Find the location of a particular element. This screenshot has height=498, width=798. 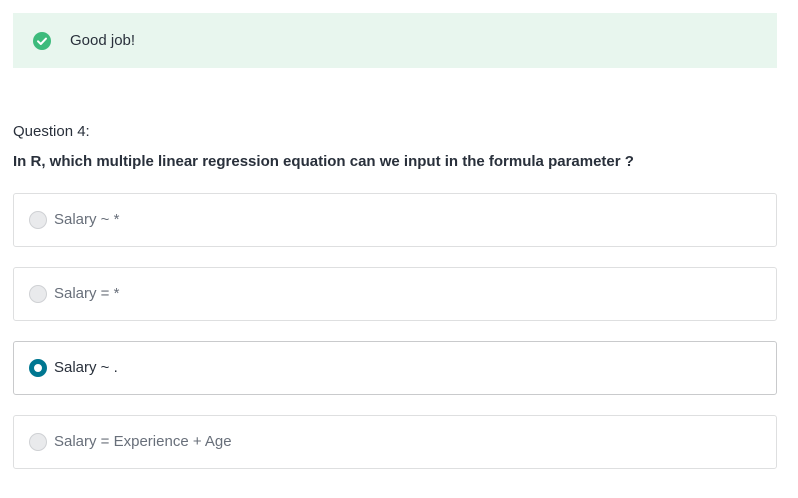

question-number: Question 4: is located at coordinates (51, 131).